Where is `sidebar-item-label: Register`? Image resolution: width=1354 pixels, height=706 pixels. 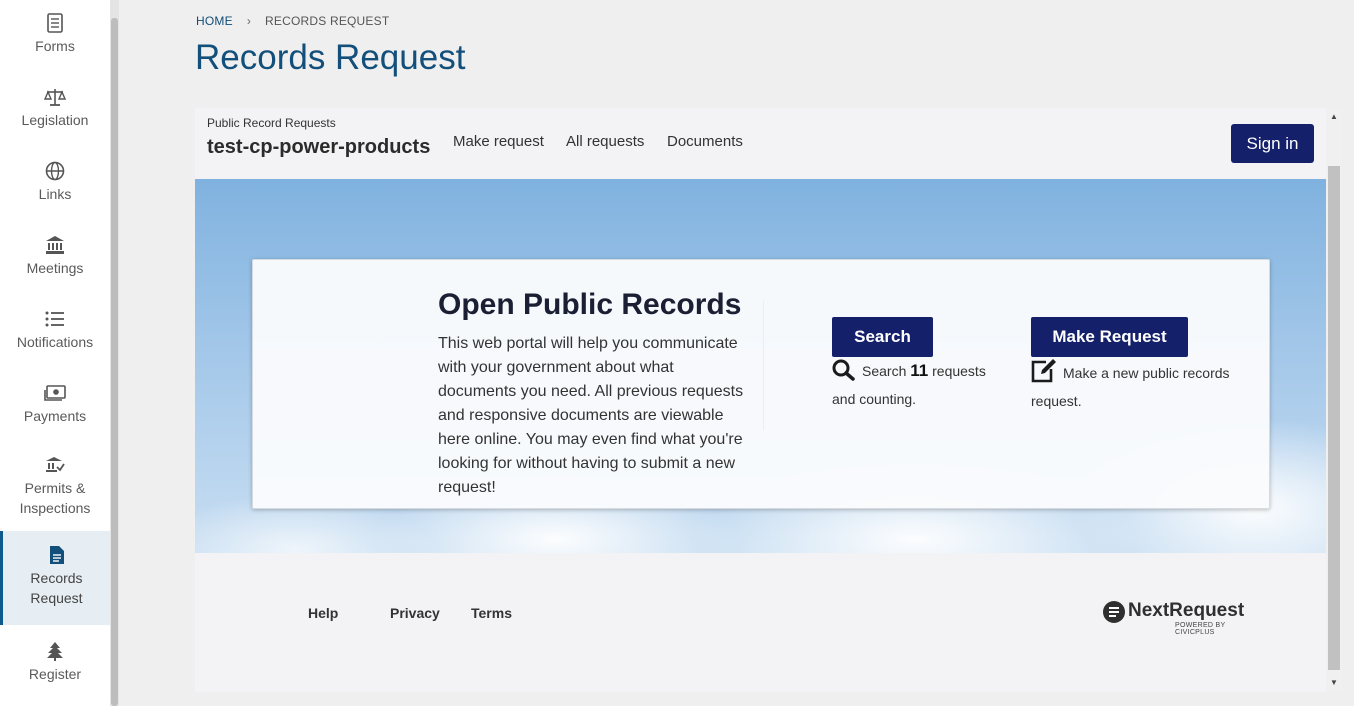 sidebar-item-label: Register is located at coordinates (55, 674).